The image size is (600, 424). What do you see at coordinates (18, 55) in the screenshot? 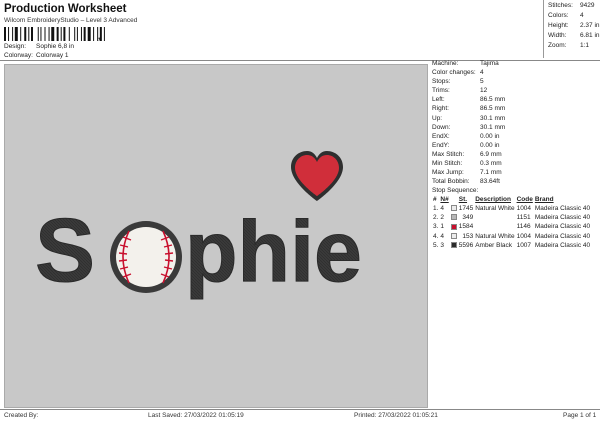
I see `colorway-label: Colorway:` at bounding box center [18, 55].